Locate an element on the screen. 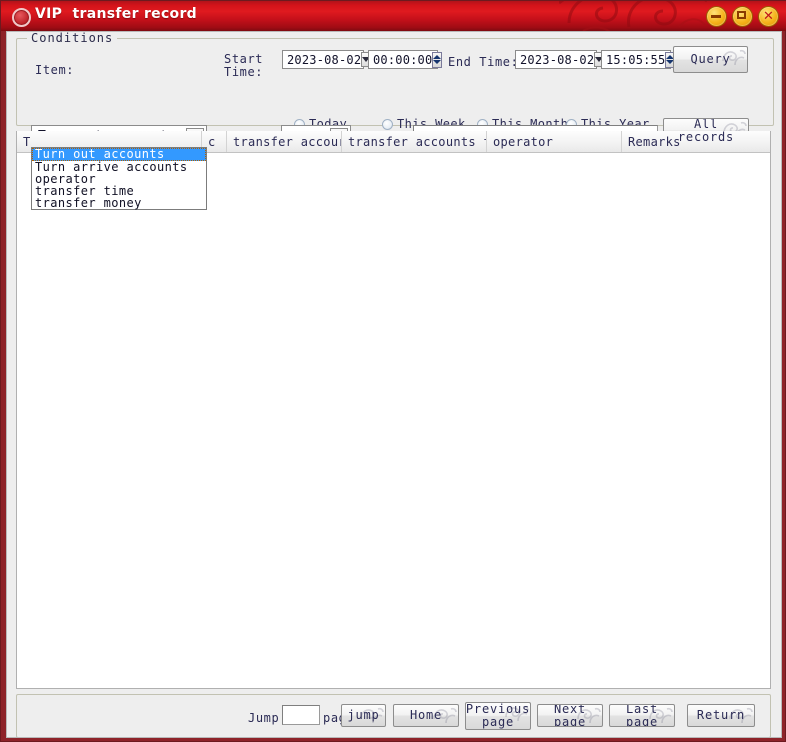 Image resolution: width=786 pixels, height=742 pixels. title-decorative-swirl is located at coordinates (633, 16).